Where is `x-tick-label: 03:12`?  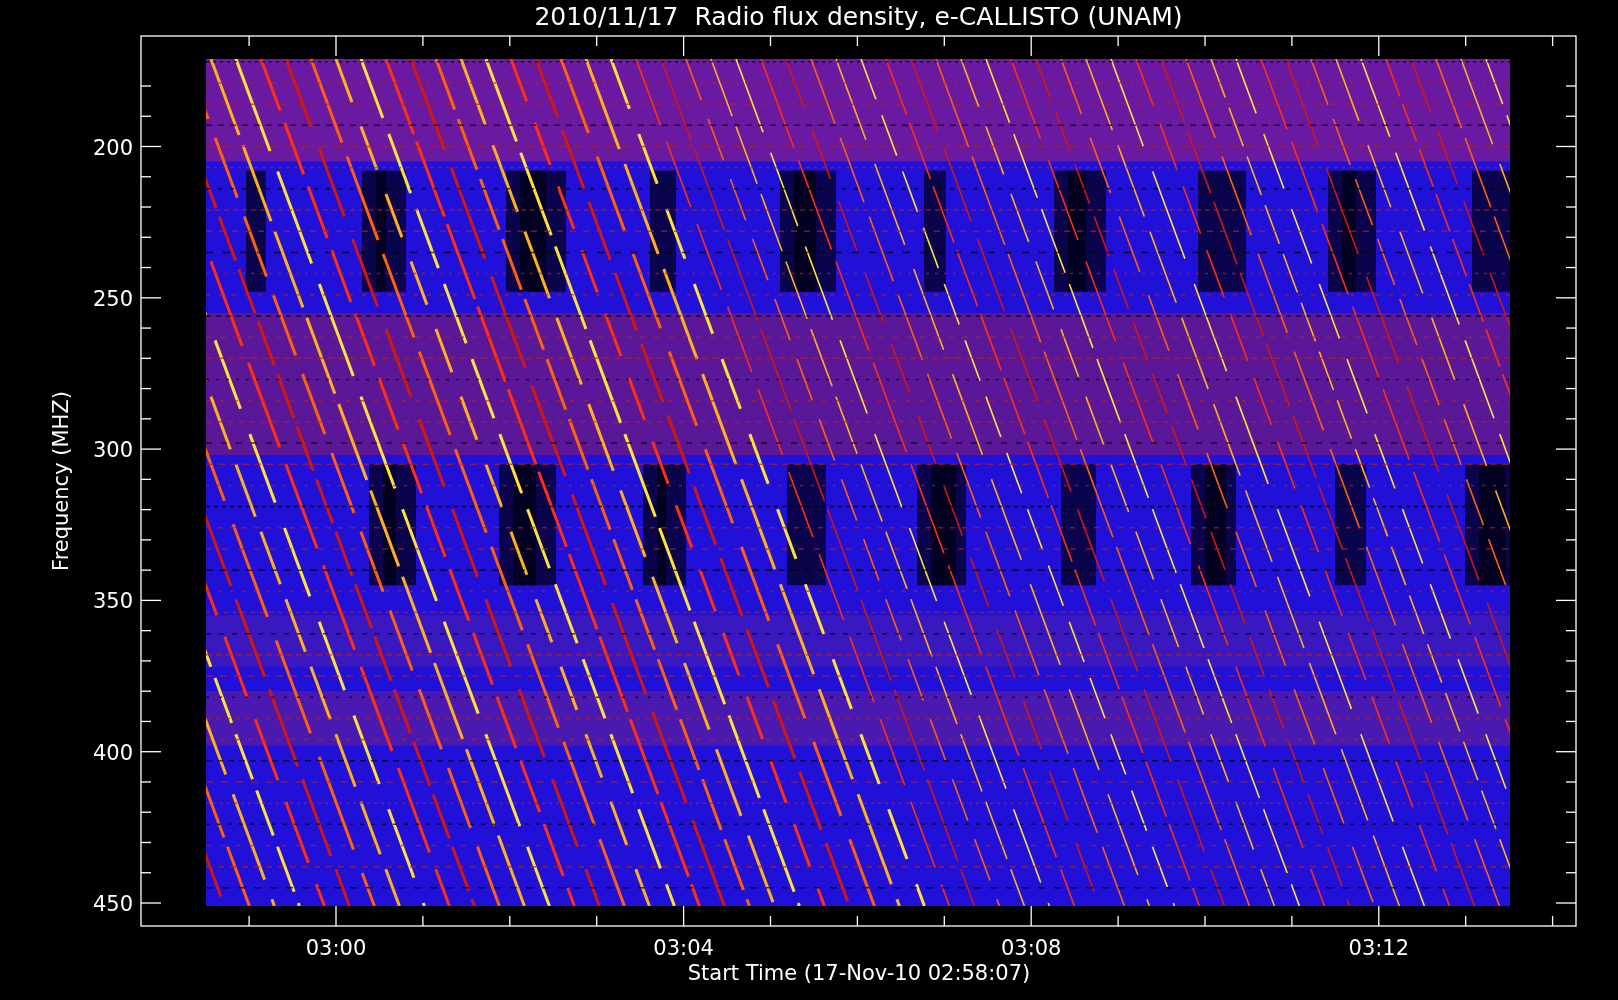
x-tick-label: 03:12 is located at coordinates (1379, 948).